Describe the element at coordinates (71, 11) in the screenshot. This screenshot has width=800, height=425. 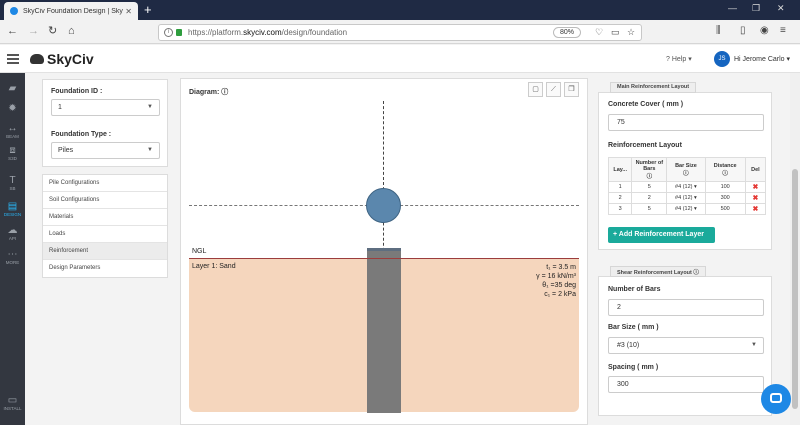
I see `browser-tab: SkyCiv Foundation Design | Sky ✕` at that location.